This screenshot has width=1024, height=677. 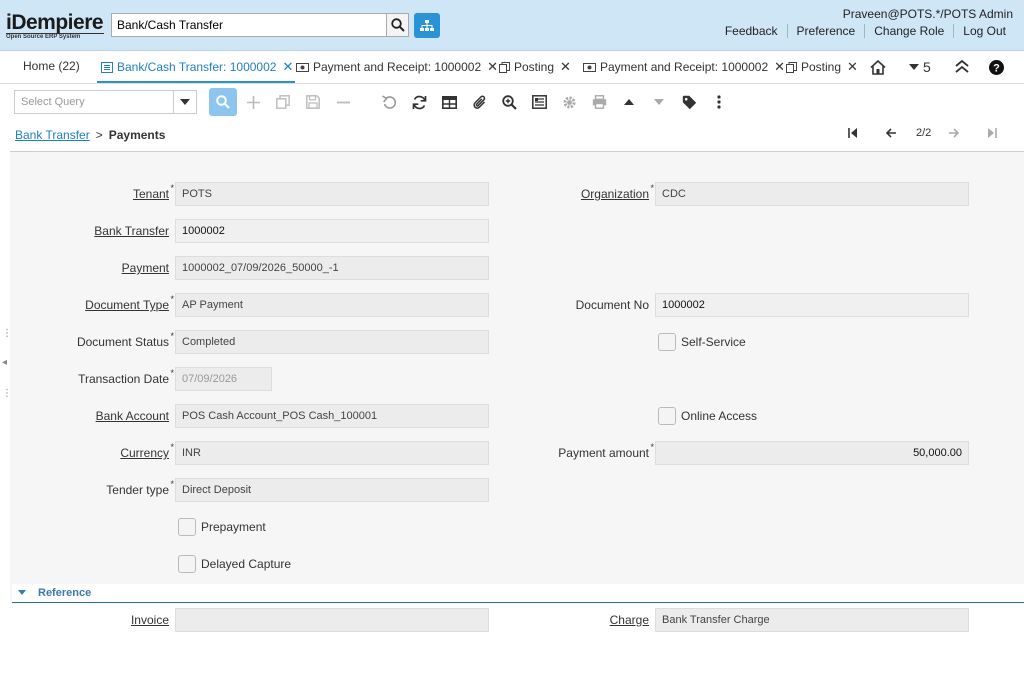 What do you see at coordinates (822, 67) in the screenshot?
I see `tab-posting-2: Posting ✕` at bounding box center [822, 67].